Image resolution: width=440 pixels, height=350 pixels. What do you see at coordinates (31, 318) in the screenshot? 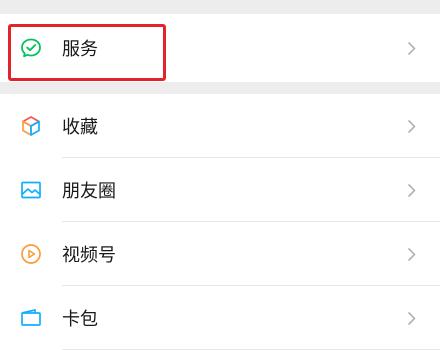
I see `card-wallet-icon` at bounding box center [31, 318].